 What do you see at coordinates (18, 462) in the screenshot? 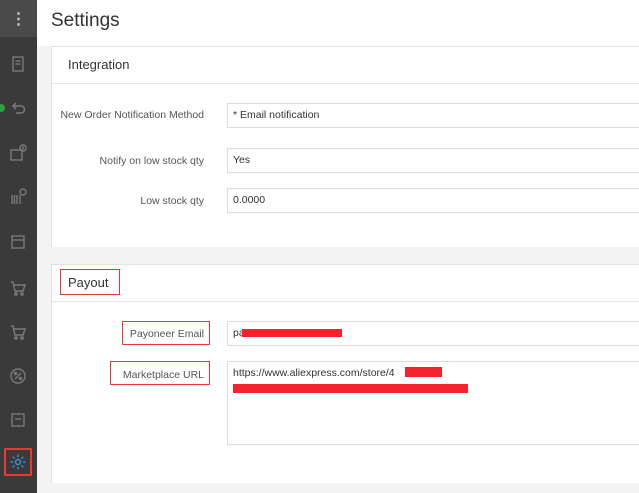
I see `gear-icon` at bounding box center [18, 462].